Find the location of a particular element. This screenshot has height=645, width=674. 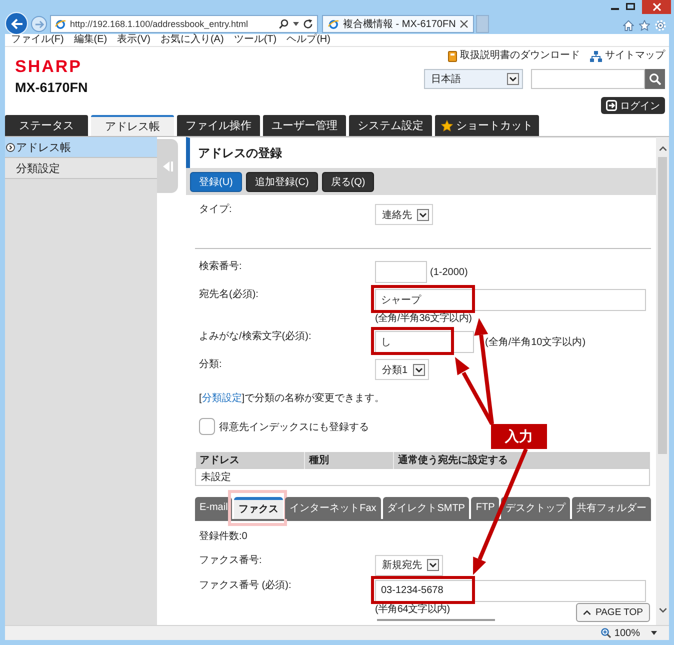

home-icon is located at coordinates (628, 25).